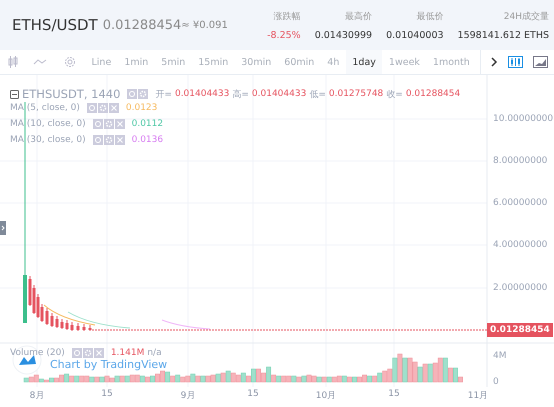 Image resolution: width=554 pixels, height=407 pixels. What do you see at coordinates (496, 382) in the screenshot?
I see `volume-axis-label: 0` at bounding box center [496, 382].